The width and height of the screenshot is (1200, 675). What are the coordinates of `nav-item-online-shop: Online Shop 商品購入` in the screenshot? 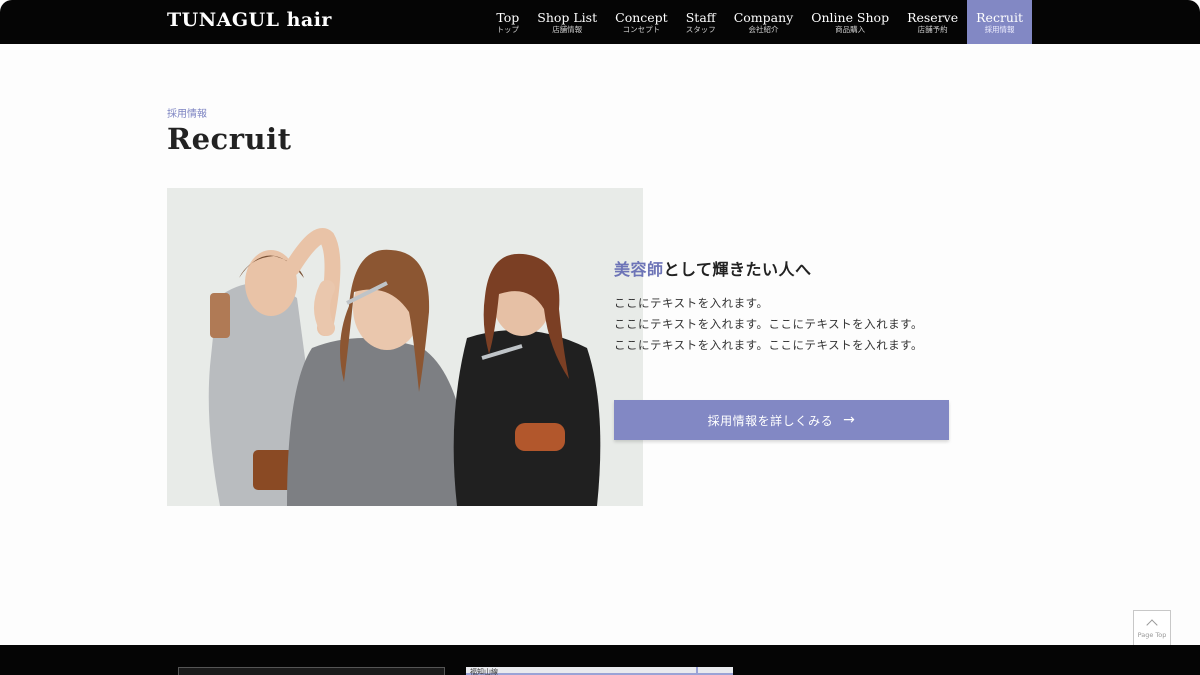 It's located at (850, 22).